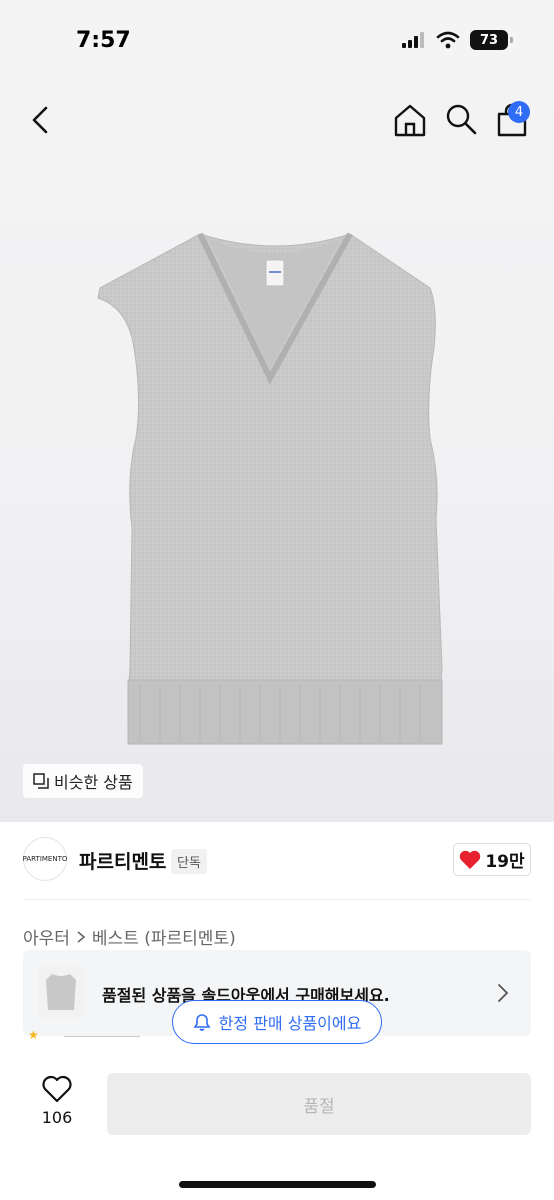 This screenshot has width=554, height=1200. What do you see at coordinates (57, 1089) in the screenshot?
I see `heart-outline-icon` at bounding box center [57, 1089].